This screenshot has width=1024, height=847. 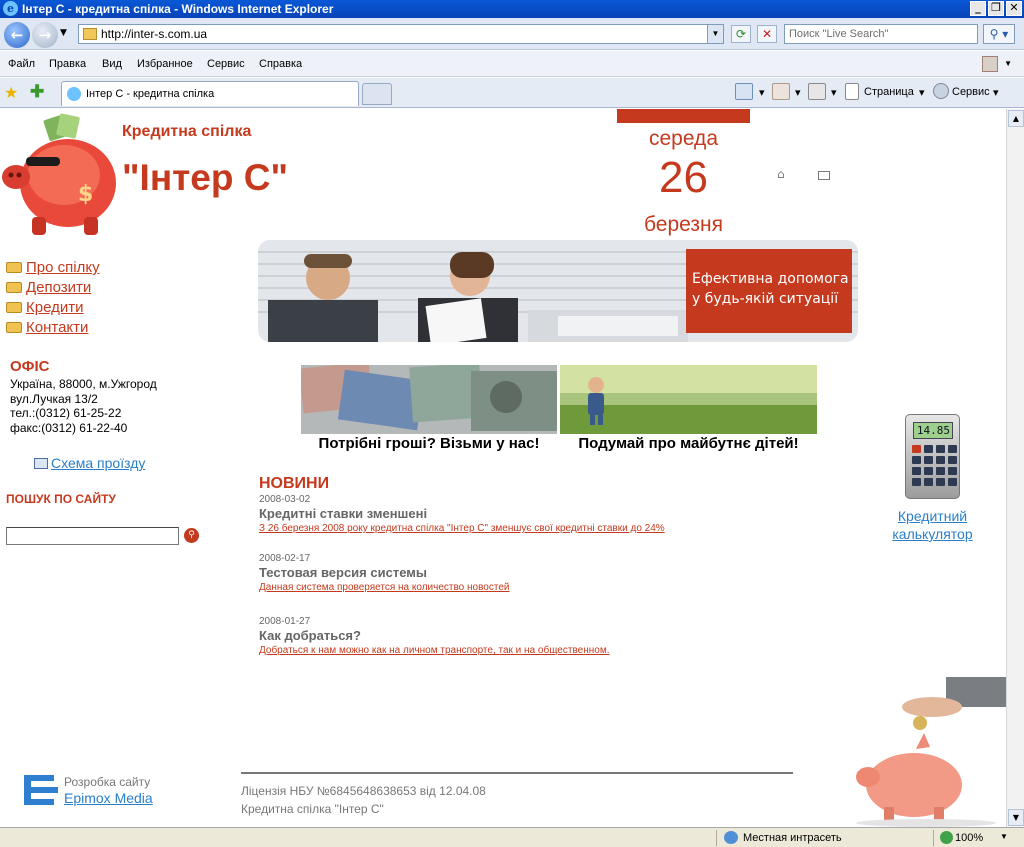 I want to click on news-date: 2008-02-17, so click(x=285, y=558).